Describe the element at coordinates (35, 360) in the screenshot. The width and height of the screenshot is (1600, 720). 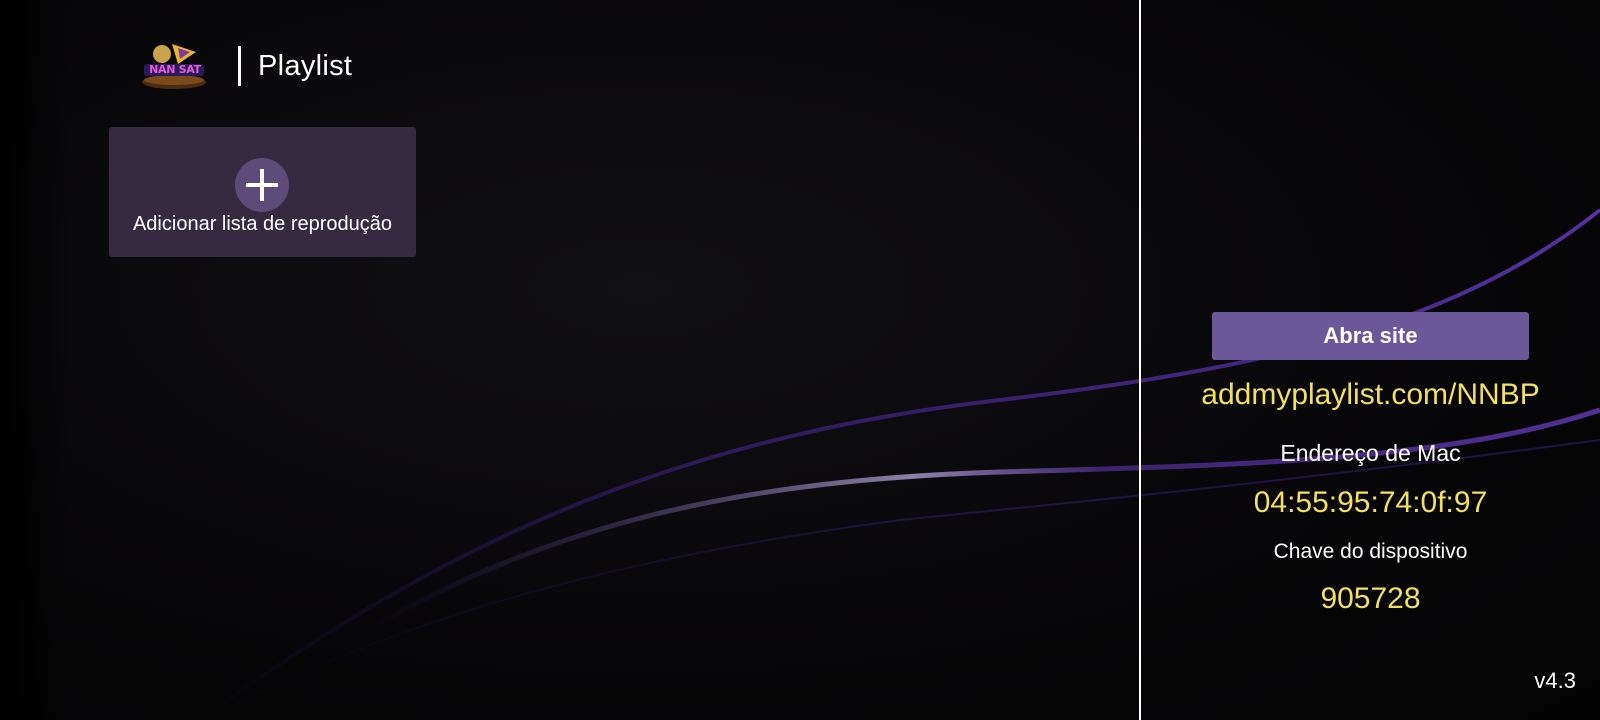
I see `left-shade` at that location.